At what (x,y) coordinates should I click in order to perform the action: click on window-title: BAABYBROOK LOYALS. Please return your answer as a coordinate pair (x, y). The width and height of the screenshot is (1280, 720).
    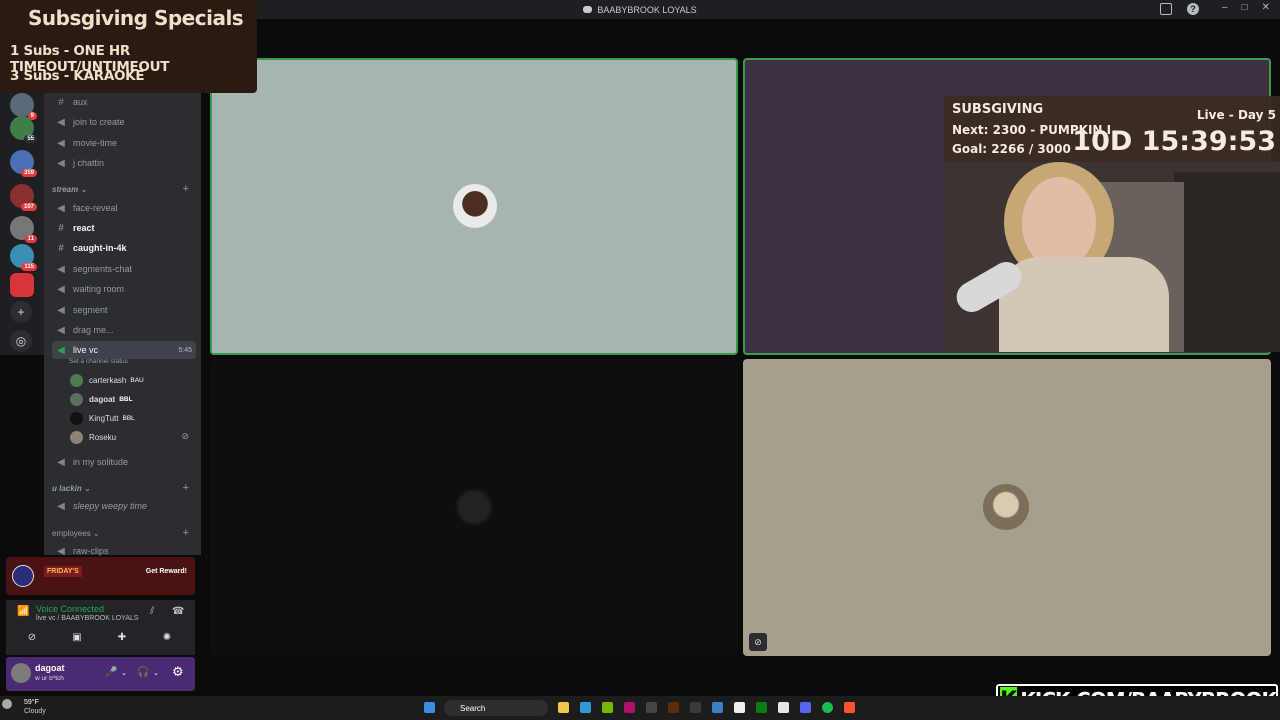
    Looking at the image, I should click on (647, 9).